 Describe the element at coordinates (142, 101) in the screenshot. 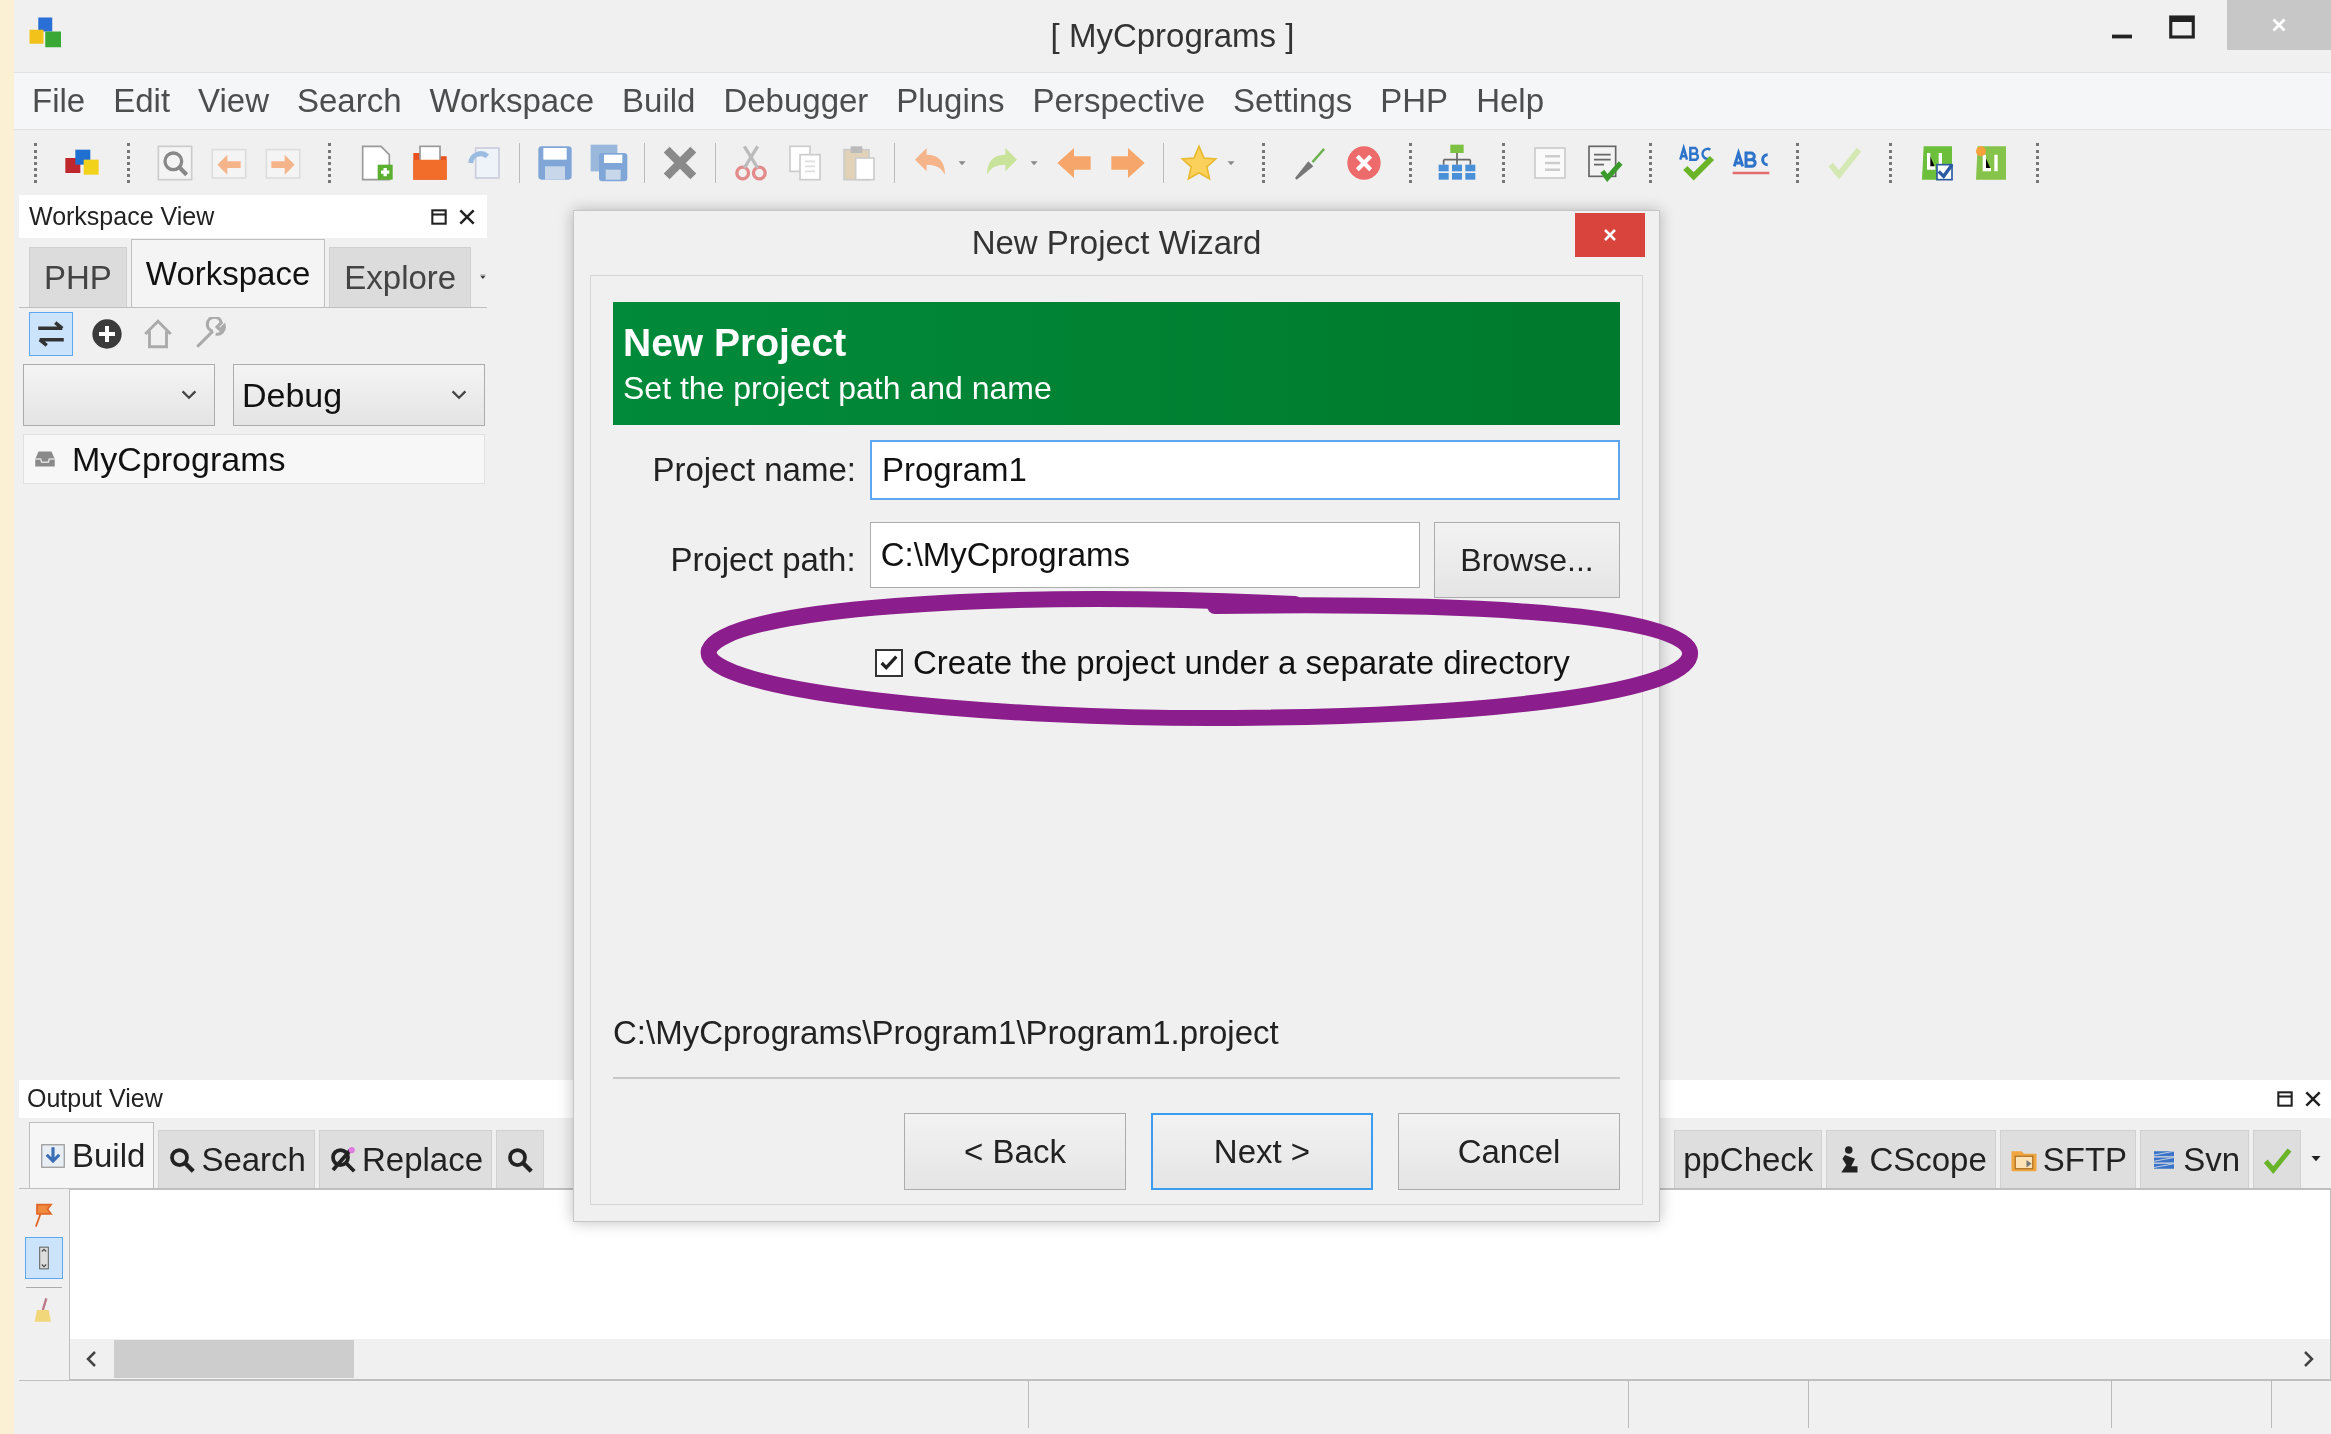

I see `menu-item: Edit` at that location.